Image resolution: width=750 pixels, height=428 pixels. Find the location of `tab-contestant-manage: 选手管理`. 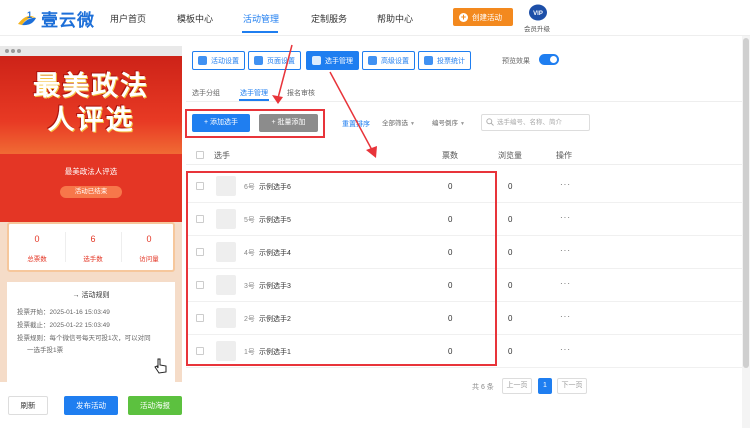

tab-contestant-manage: 选手管理 is located at coordinates (254, 93).